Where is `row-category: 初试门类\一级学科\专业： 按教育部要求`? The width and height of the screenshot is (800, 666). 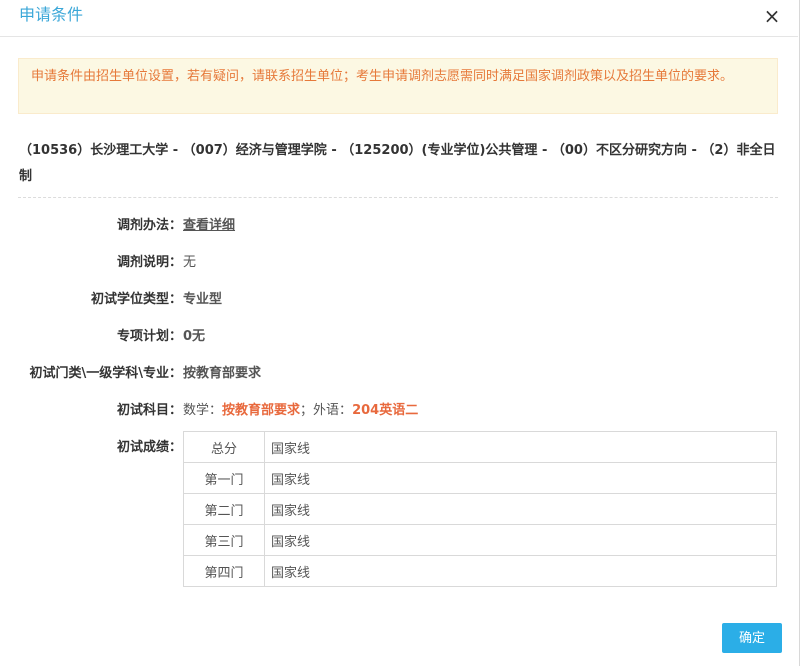
row-category: 初试门类\一级学科\专业： 按教育部要求 is located at coordinates (390, 374).